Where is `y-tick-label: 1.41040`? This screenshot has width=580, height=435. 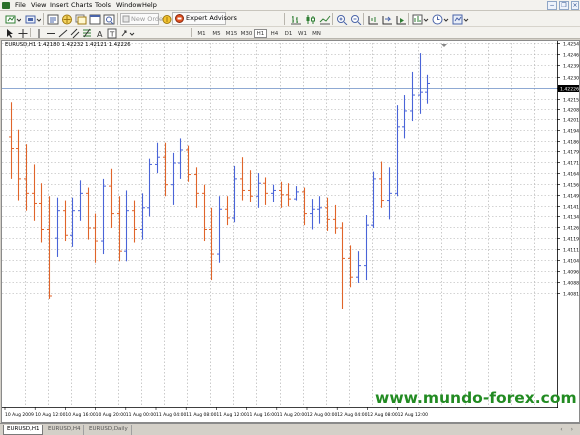
y-tick-label: 1.41040 is located at coordinates (571, 261).